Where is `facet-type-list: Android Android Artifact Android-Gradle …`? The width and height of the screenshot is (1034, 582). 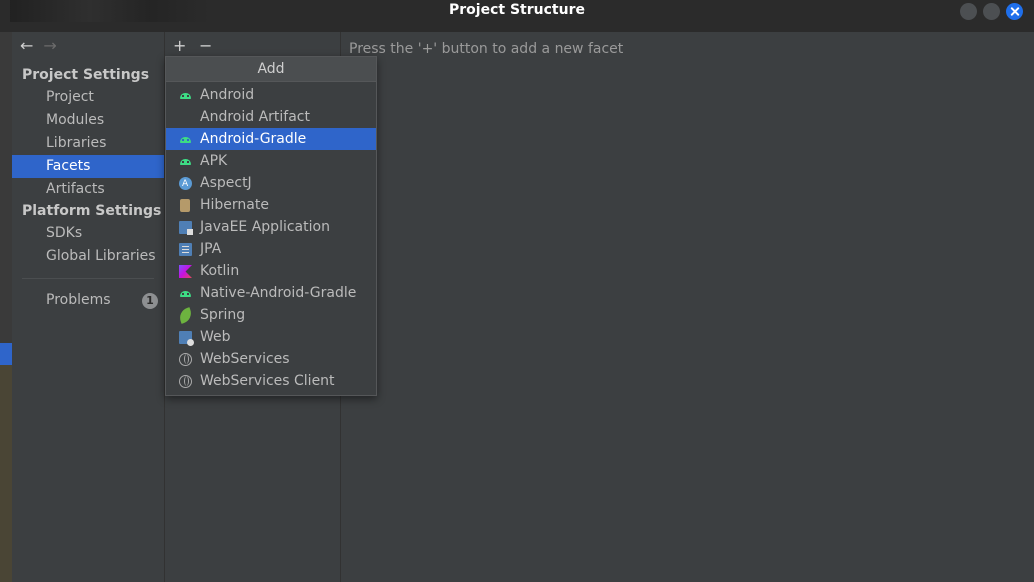
facet-type-list: Android Android Artifact Android-Gradle … is located at coordinates (271, 238).